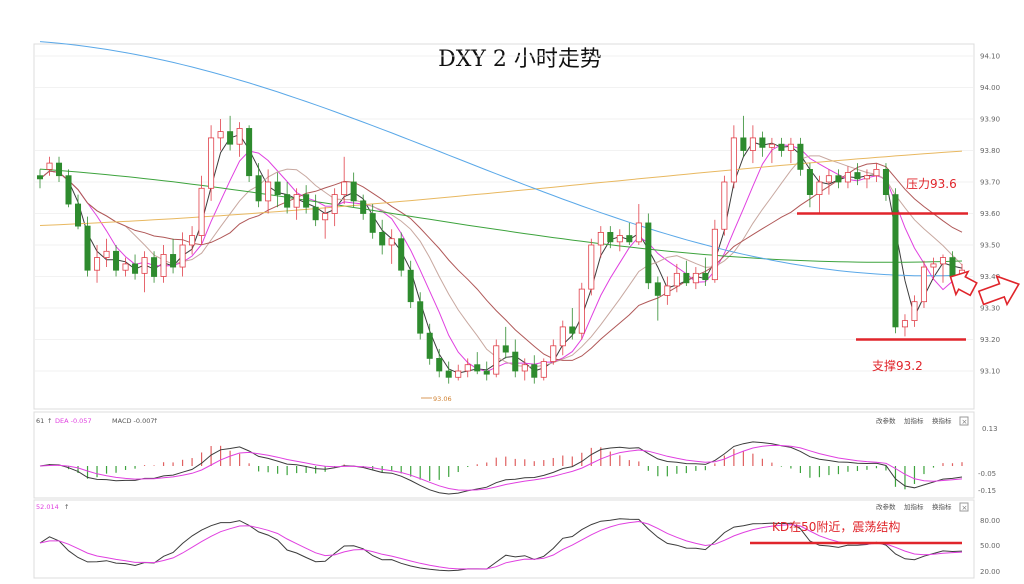  I want to click on kd-ytick: 50.00, so click(990, 546).